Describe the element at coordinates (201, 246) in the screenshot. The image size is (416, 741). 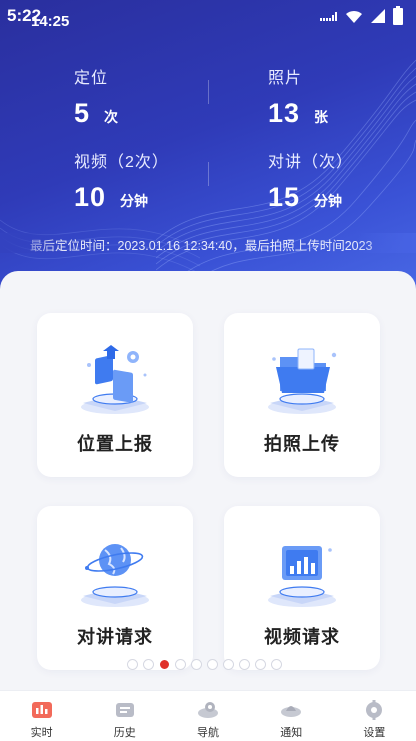
I see `ticker-text: 最后定位时间：2023.01.16 12:34:40，最后拍照上传时间2023` at that location.